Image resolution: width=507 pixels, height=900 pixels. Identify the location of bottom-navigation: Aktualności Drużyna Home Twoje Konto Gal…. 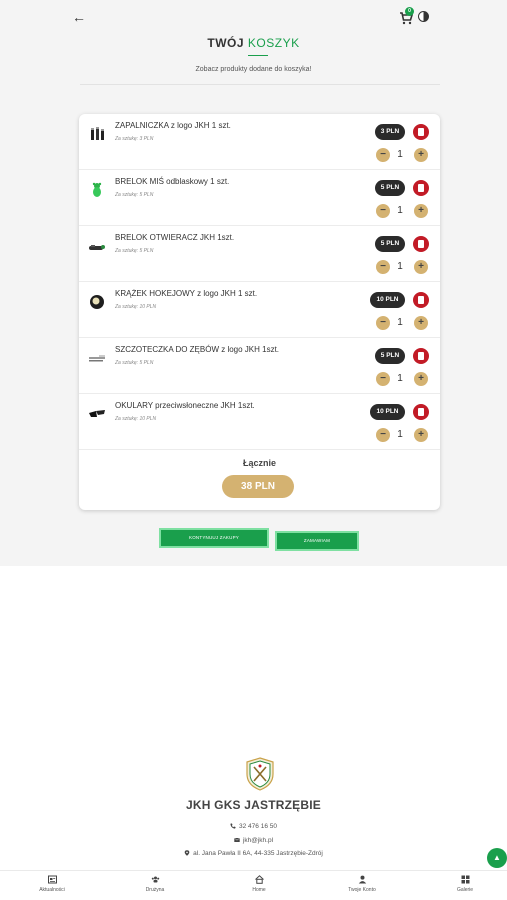
(253, 885).